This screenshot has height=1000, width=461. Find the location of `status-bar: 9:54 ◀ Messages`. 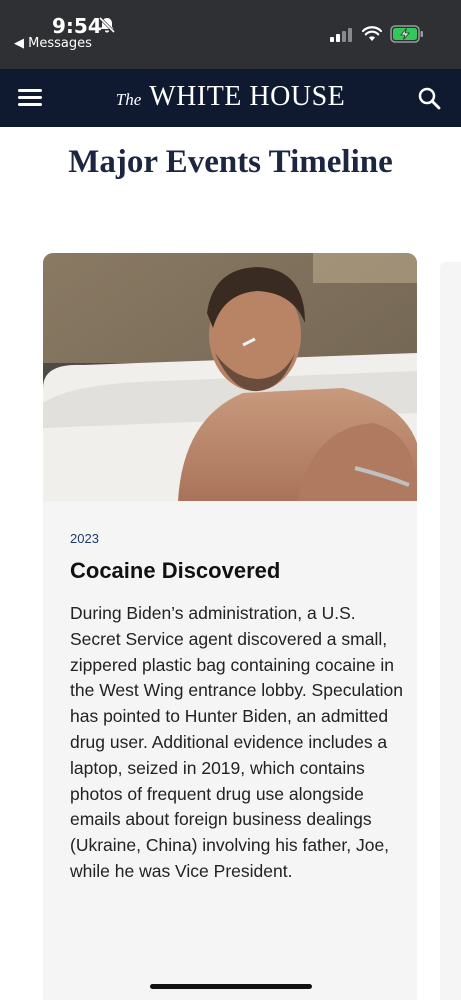

status-bar: 9:54 ◀ Messages is located at coordinates (230, 34).